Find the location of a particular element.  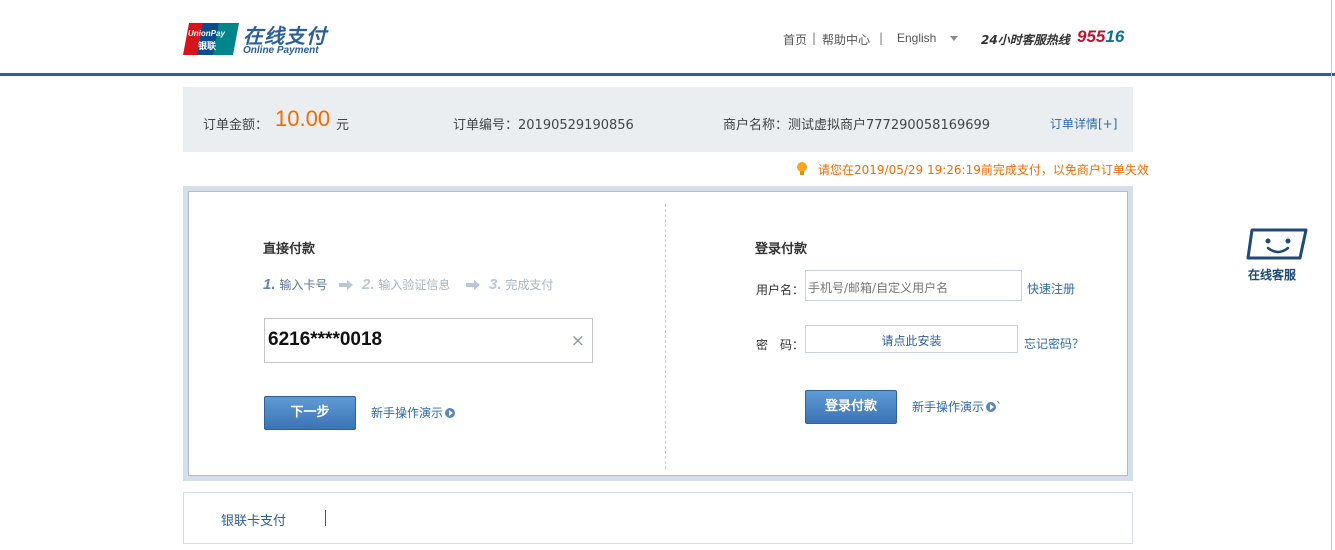

unionpay-logo: UnionPay 银联 is located at coordinates (211, 39).